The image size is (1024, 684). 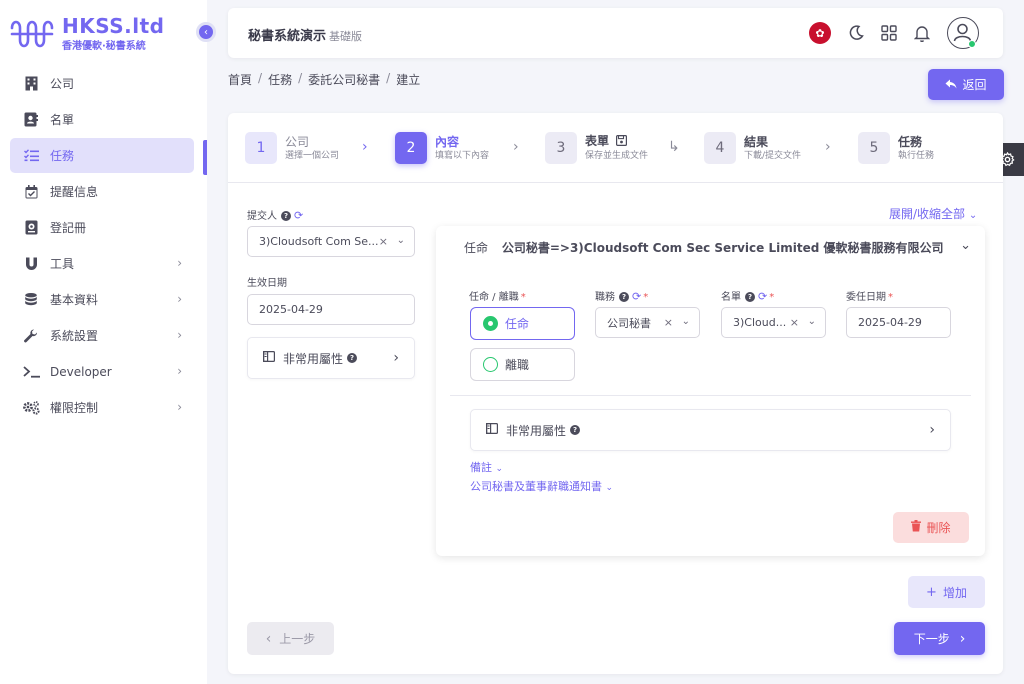 What do you see at coordinates (74, 408) in the screenshot?
I see `sidebar-item-label: 權限控制` at bounding box center [74, 408].